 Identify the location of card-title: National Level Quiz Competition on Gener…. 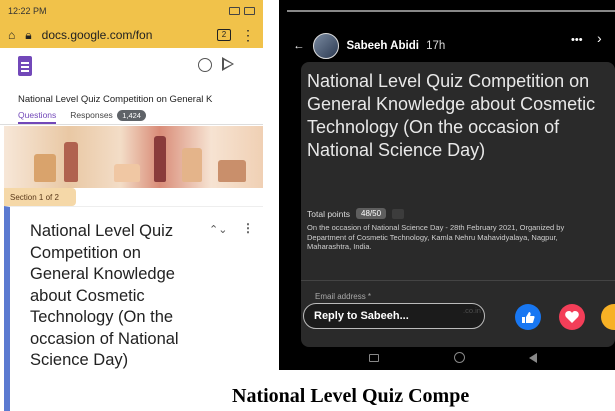
(104, 295).